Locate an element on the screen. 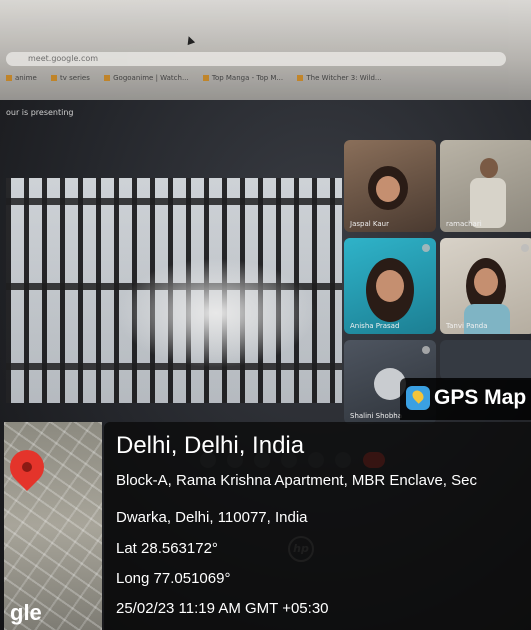 This screenshot has width=531, height=630. timestamp: 25/02/23 11:19 AM GMT +05:30 is located at coordinates (222, 608).